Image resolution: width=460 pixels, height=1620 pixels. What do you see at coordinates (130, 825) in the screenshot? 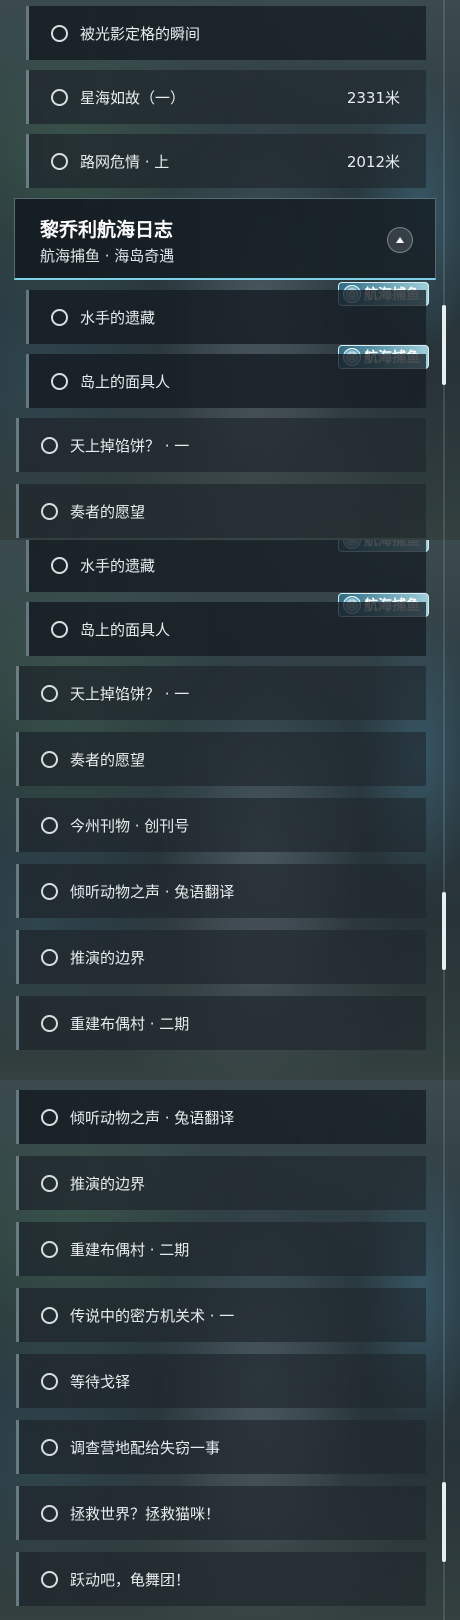
I see `quest-label: 今州刊物 · 创刊号` at bounding box center [130, 825].